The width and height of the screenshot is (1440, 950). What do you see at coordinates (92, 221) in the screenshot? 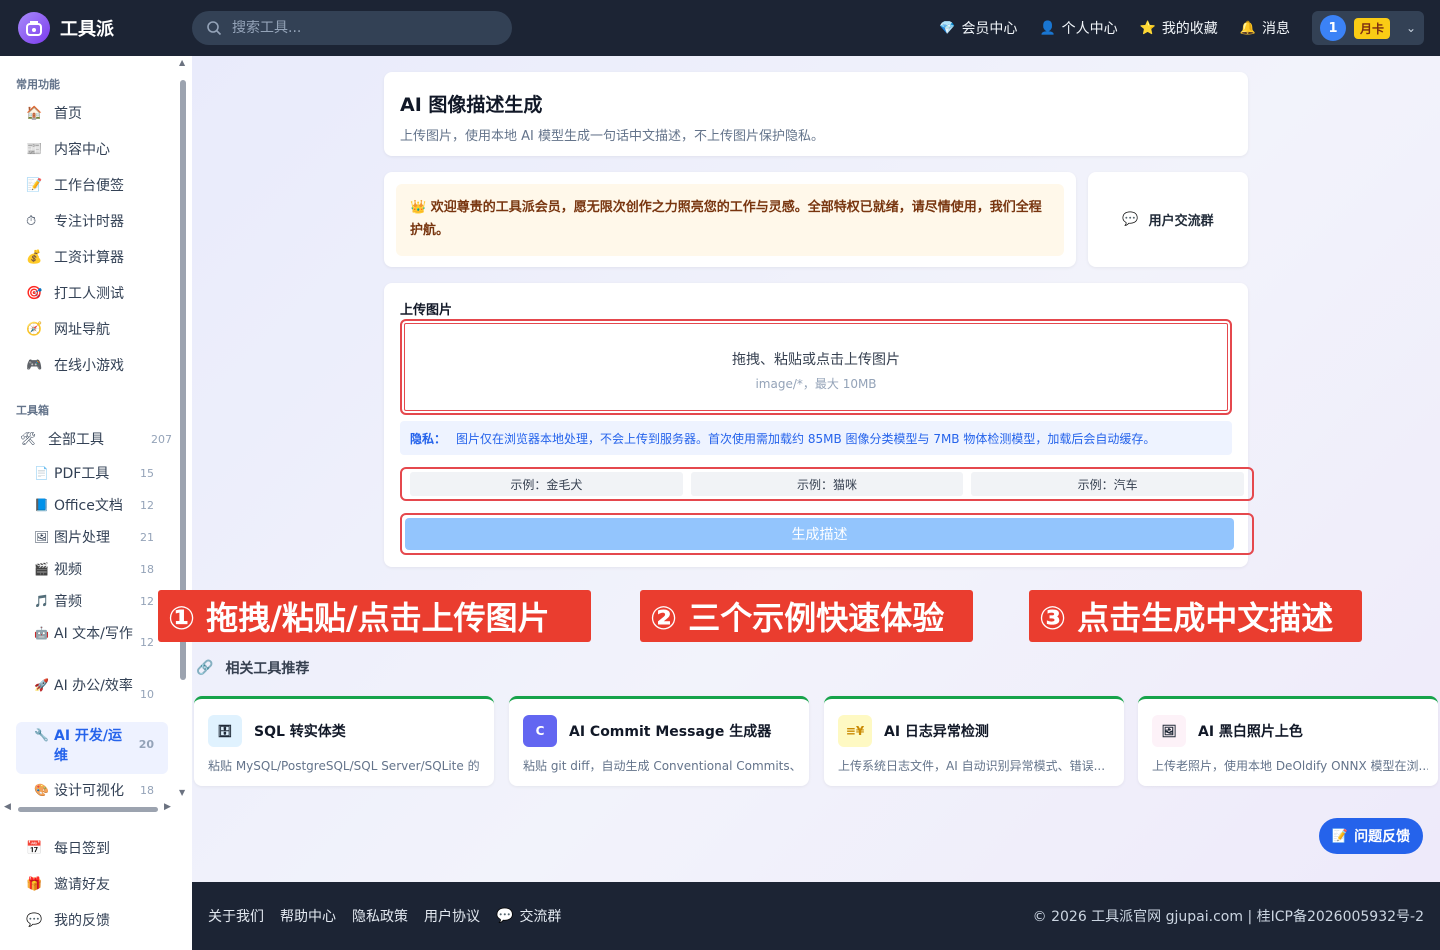
I see `sidebar-item-timer: ⏱ 专注计时器` at bounding box center [92, 221].